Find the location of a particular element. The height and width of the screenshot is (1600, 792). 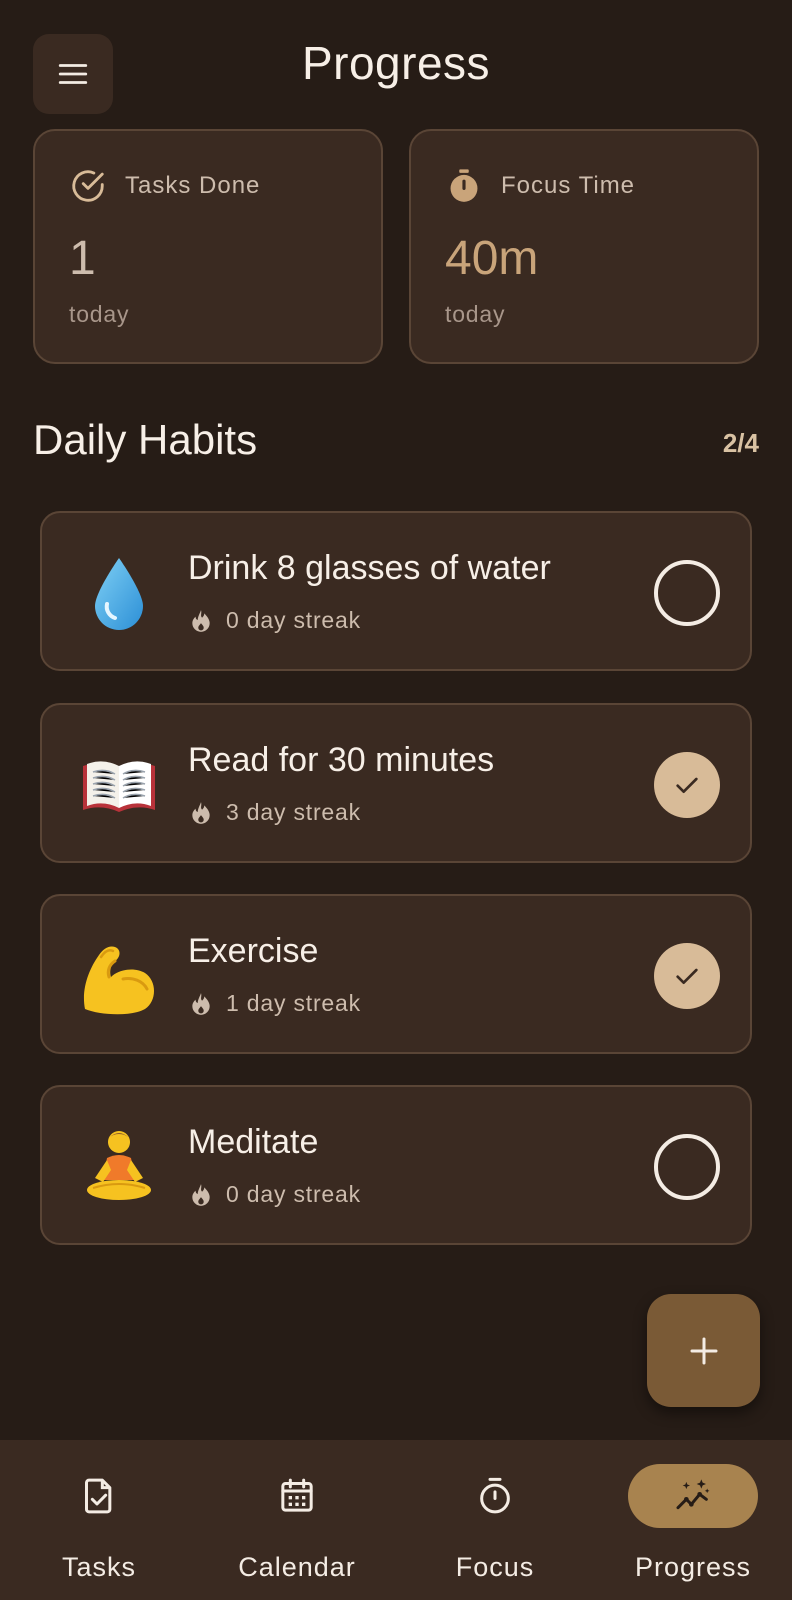

tasks-done-card: Tasks Done 1 today is located at coordinates (208, 246).